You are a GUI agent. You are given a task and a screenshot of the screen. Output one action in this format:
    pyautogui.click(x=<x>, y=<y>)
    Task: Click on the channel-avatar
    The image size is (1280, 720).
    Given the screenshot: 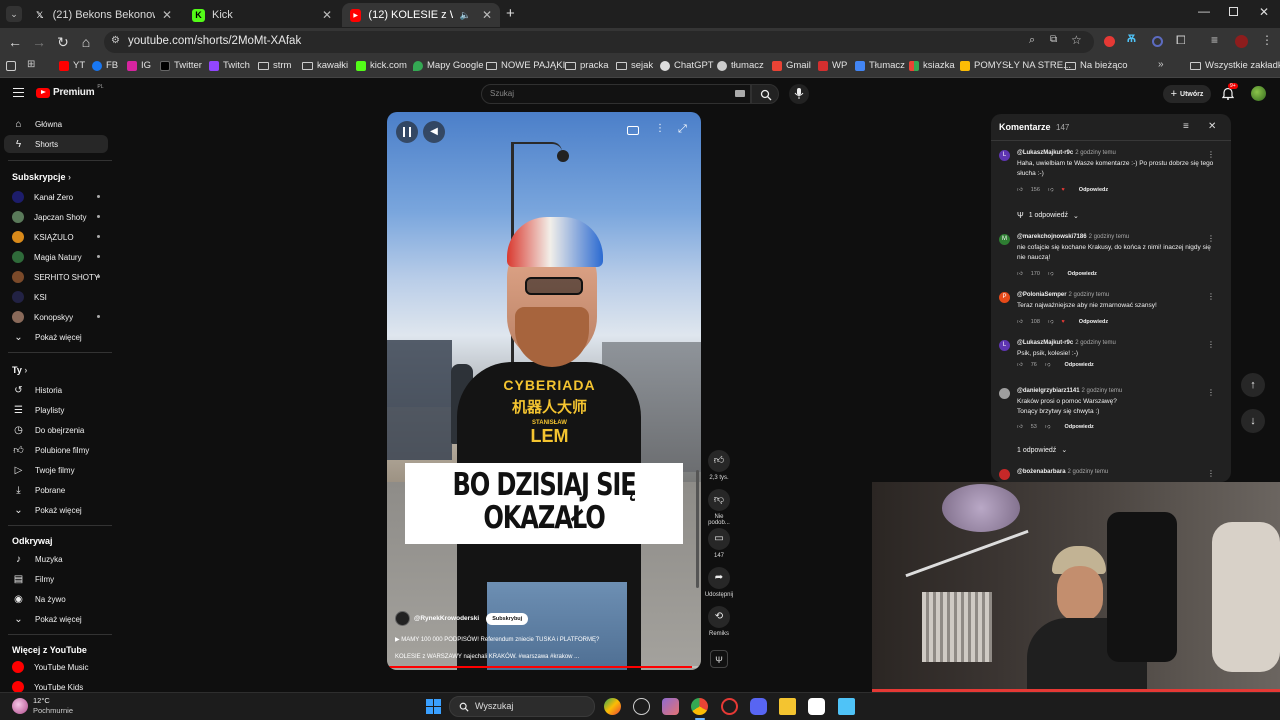 What is the action you would take?
    pyautogui.click(x=402, y=618)
    